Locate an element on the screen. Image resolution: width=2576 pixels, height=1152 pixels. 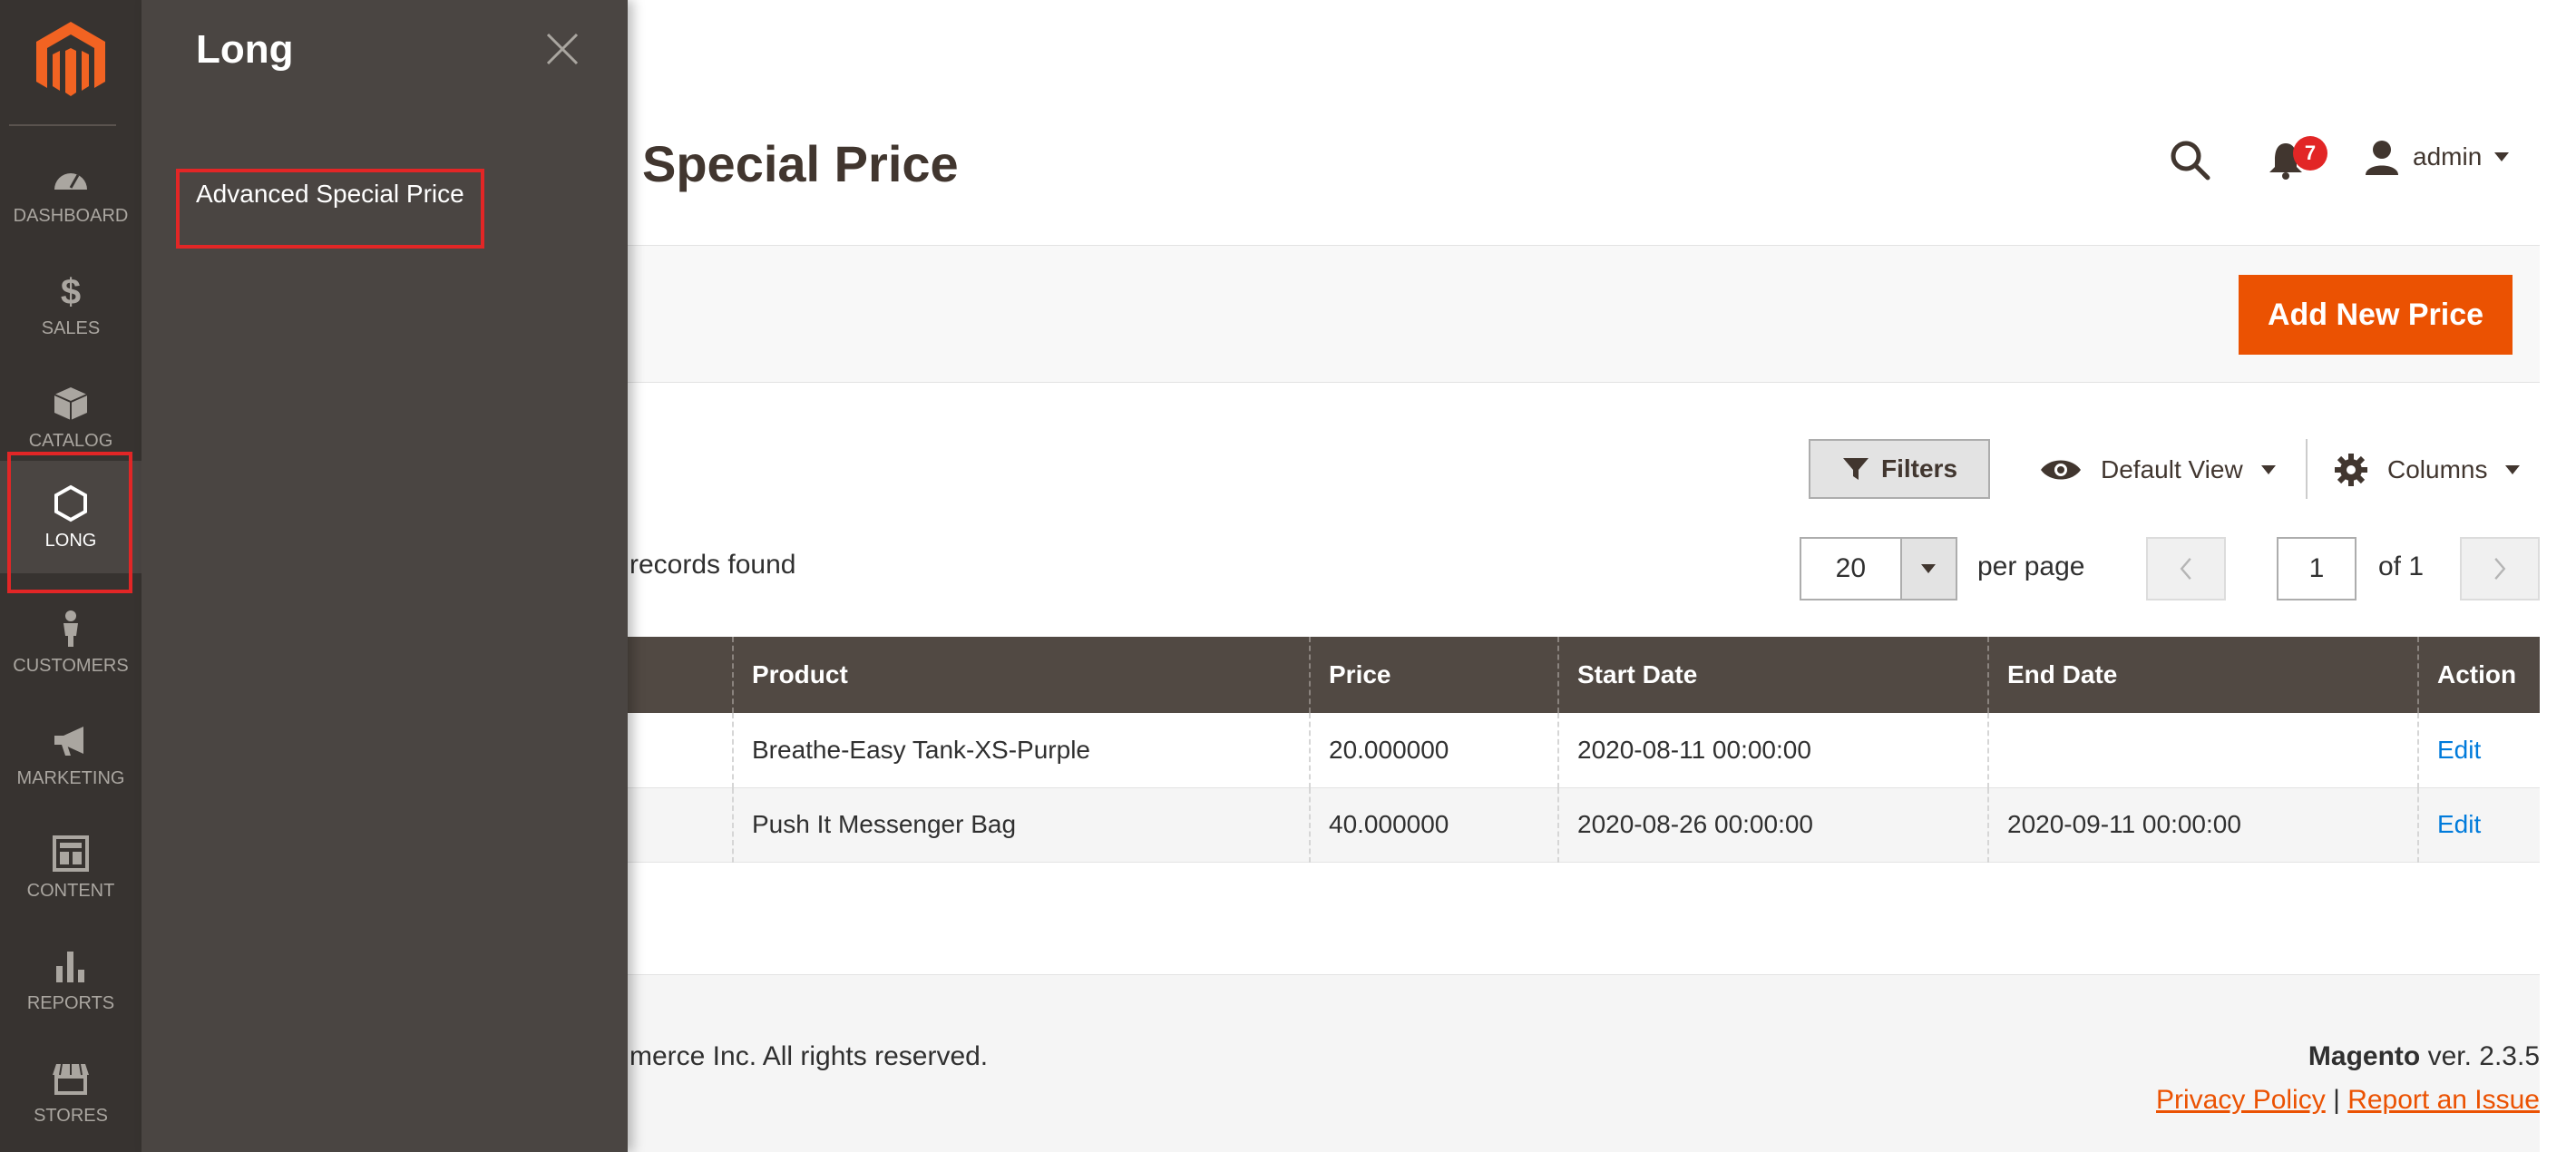
per-page-dropdown-button is located at coordinates (1927, 569).